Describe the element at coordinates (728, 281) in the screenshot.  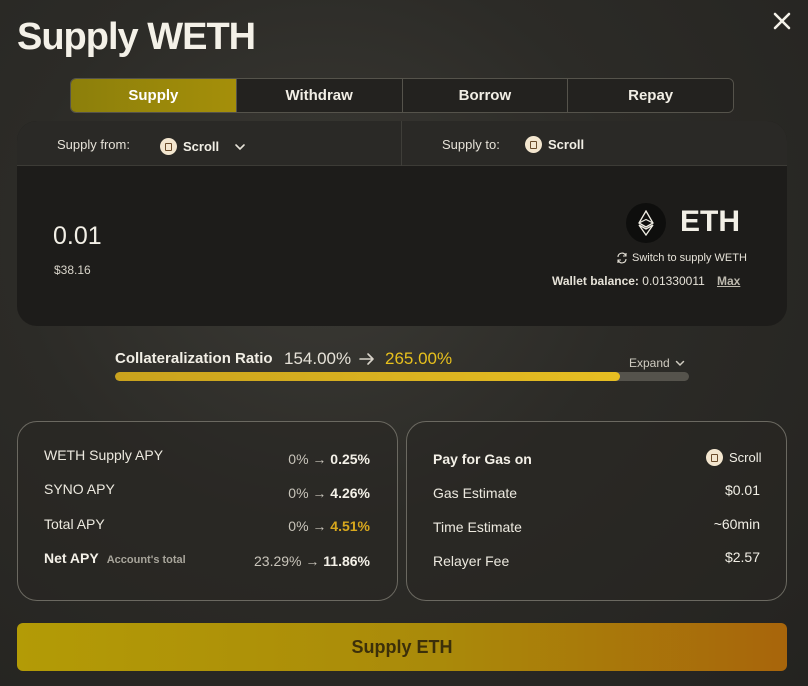
I see `max-button: Max` at that location.